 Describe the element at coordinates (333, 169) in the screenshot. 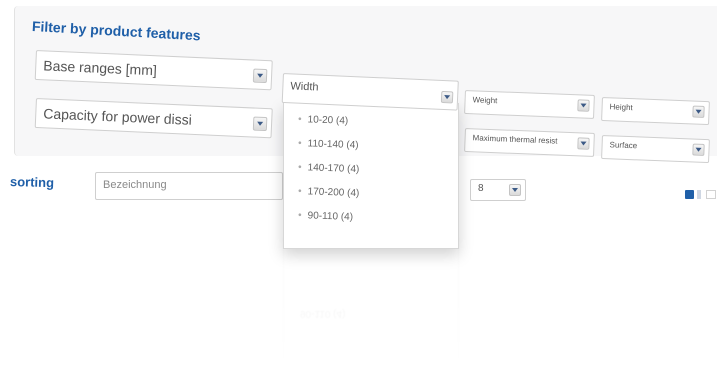

I see `width-option-label: 140-170 (4)` at that location.